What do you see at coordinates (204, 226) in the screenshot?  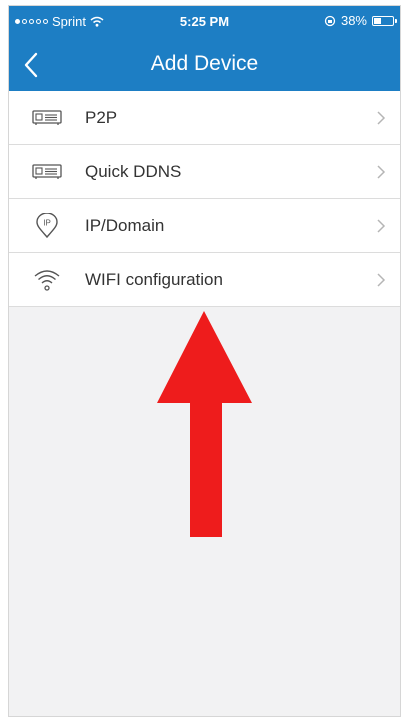 I see `menu-item-ip-domain: IP IP/Domain` at bounding box center [204, 226].